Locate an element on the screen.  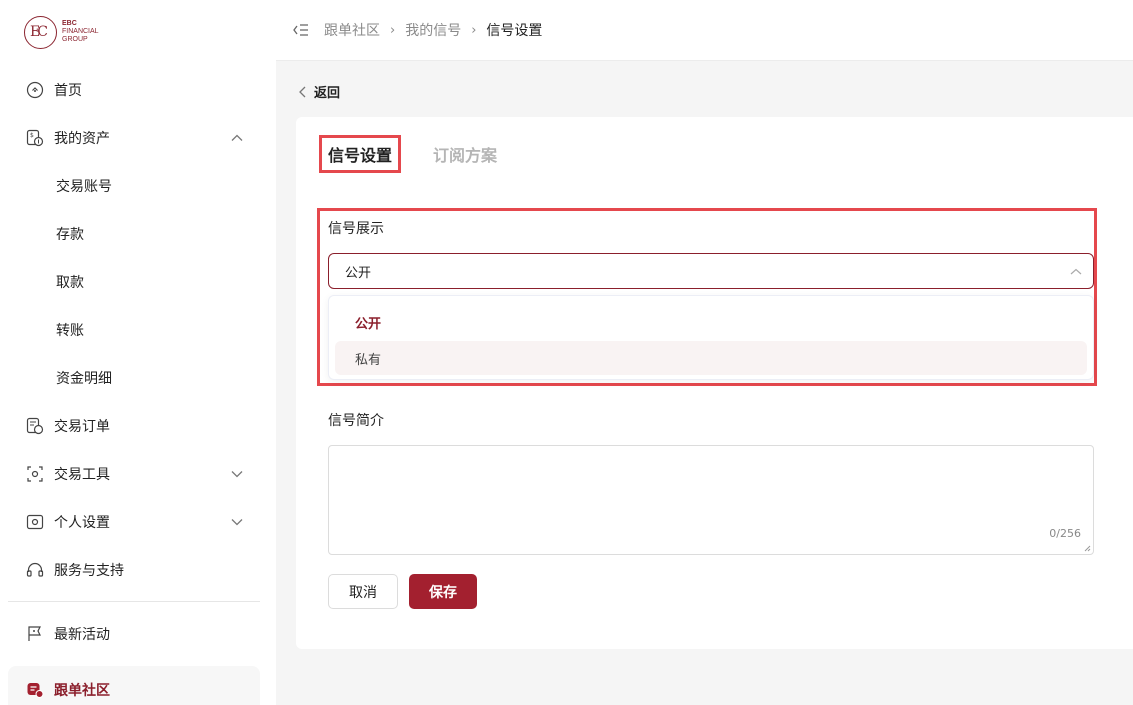
option-public: 公开 is located at coordinates (711, 322).